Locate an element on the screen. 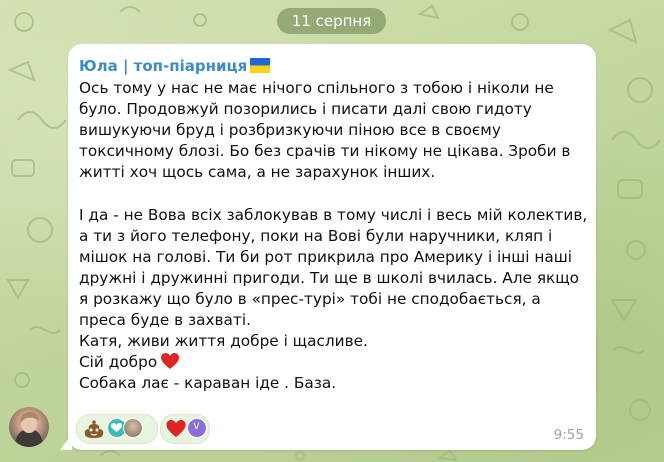 The image size is (664, 462). message-line-5: Собака лає - караван іде . База. is located at coordinates (208, 383).